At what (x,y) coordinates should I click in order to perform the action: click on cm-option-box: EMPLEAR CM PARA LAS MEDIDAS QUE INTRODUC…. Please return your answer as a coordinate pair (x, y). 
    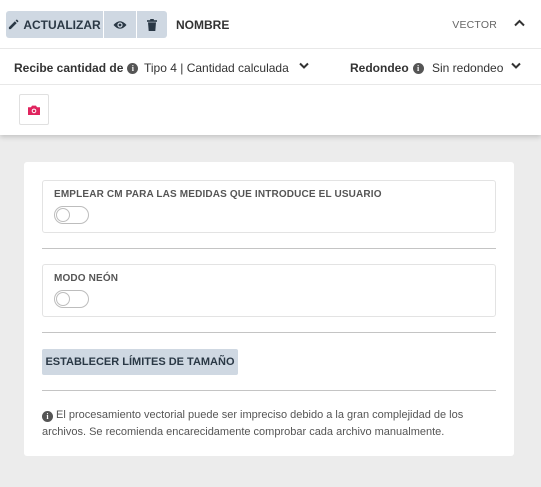
    Looking at the image, I should click on (269, 206).